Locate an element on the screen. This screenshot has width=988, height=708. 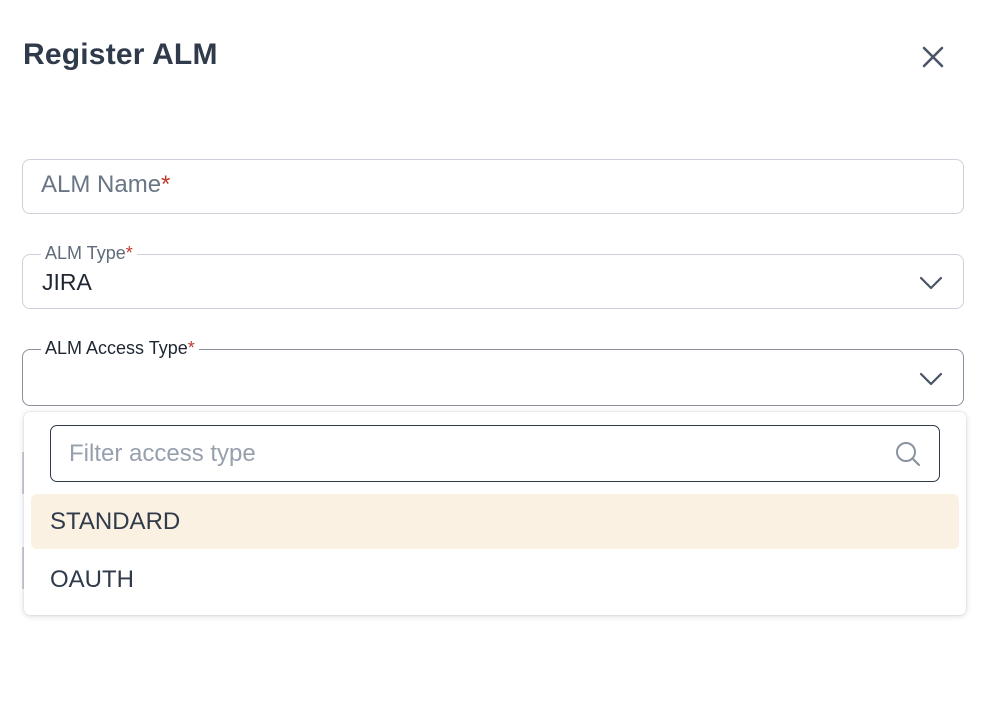
alm-type-value: JIRA is located at coordinates (67, 282).